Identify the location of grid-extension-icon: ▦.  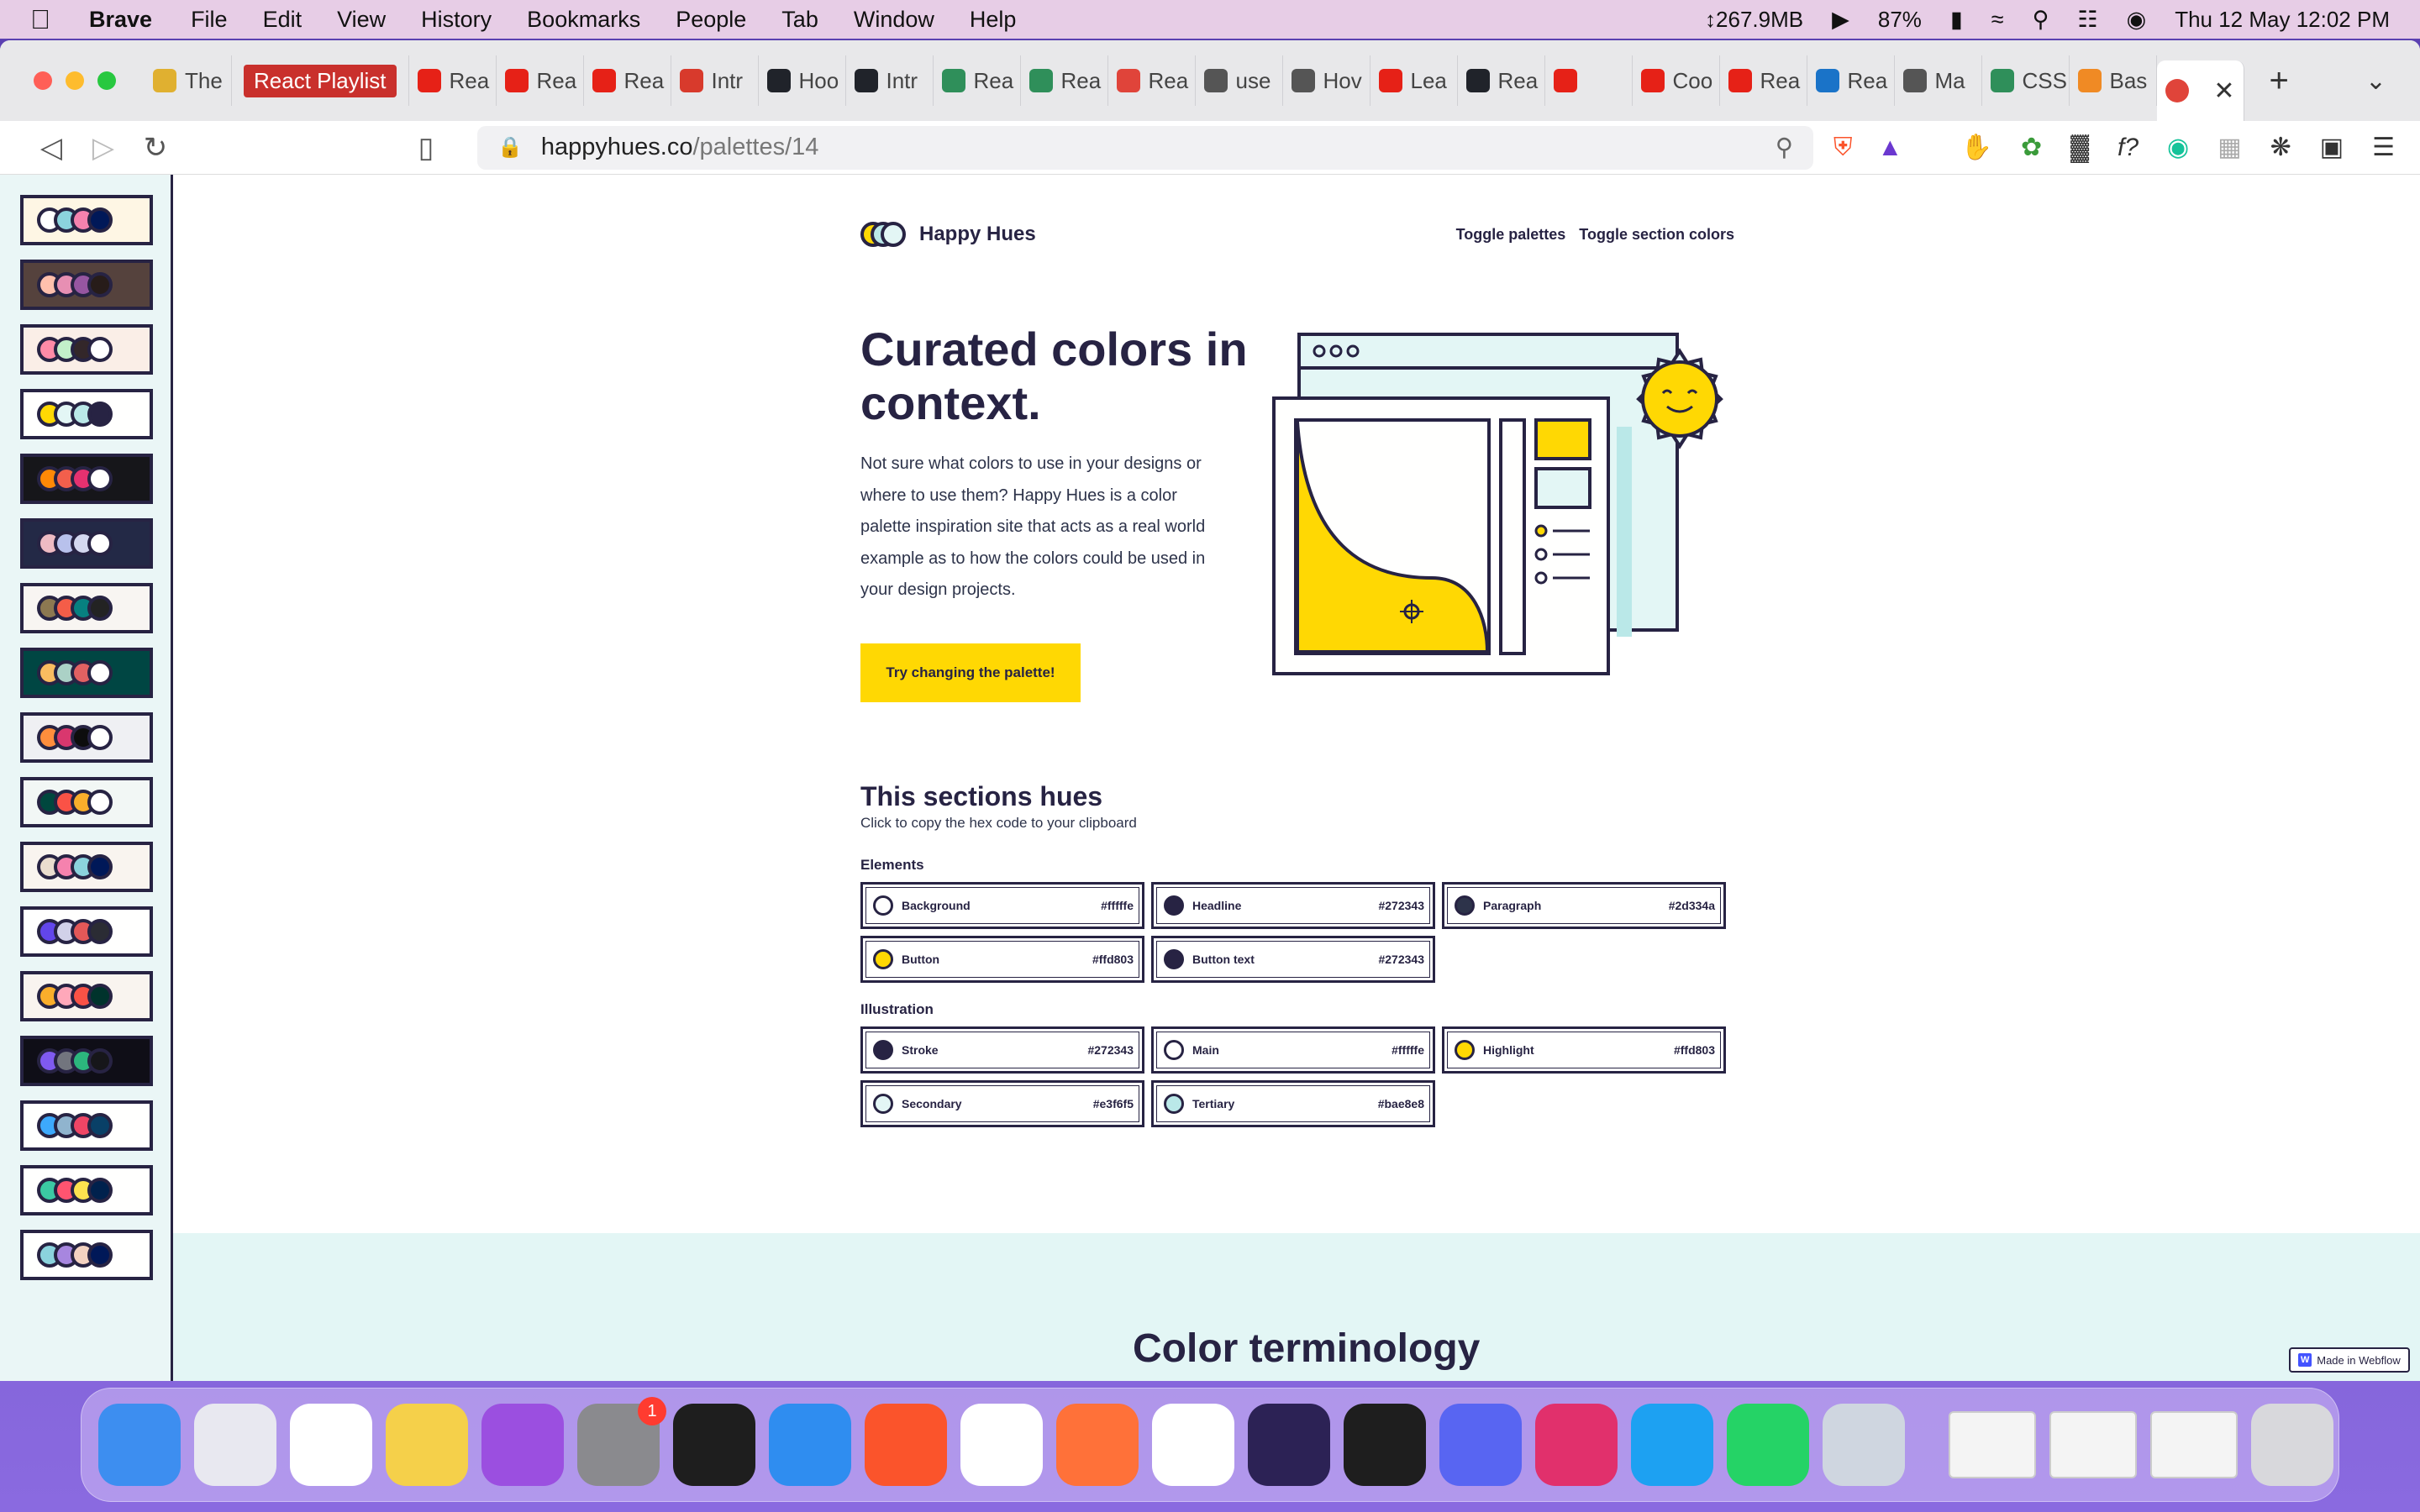
(2229, 147).